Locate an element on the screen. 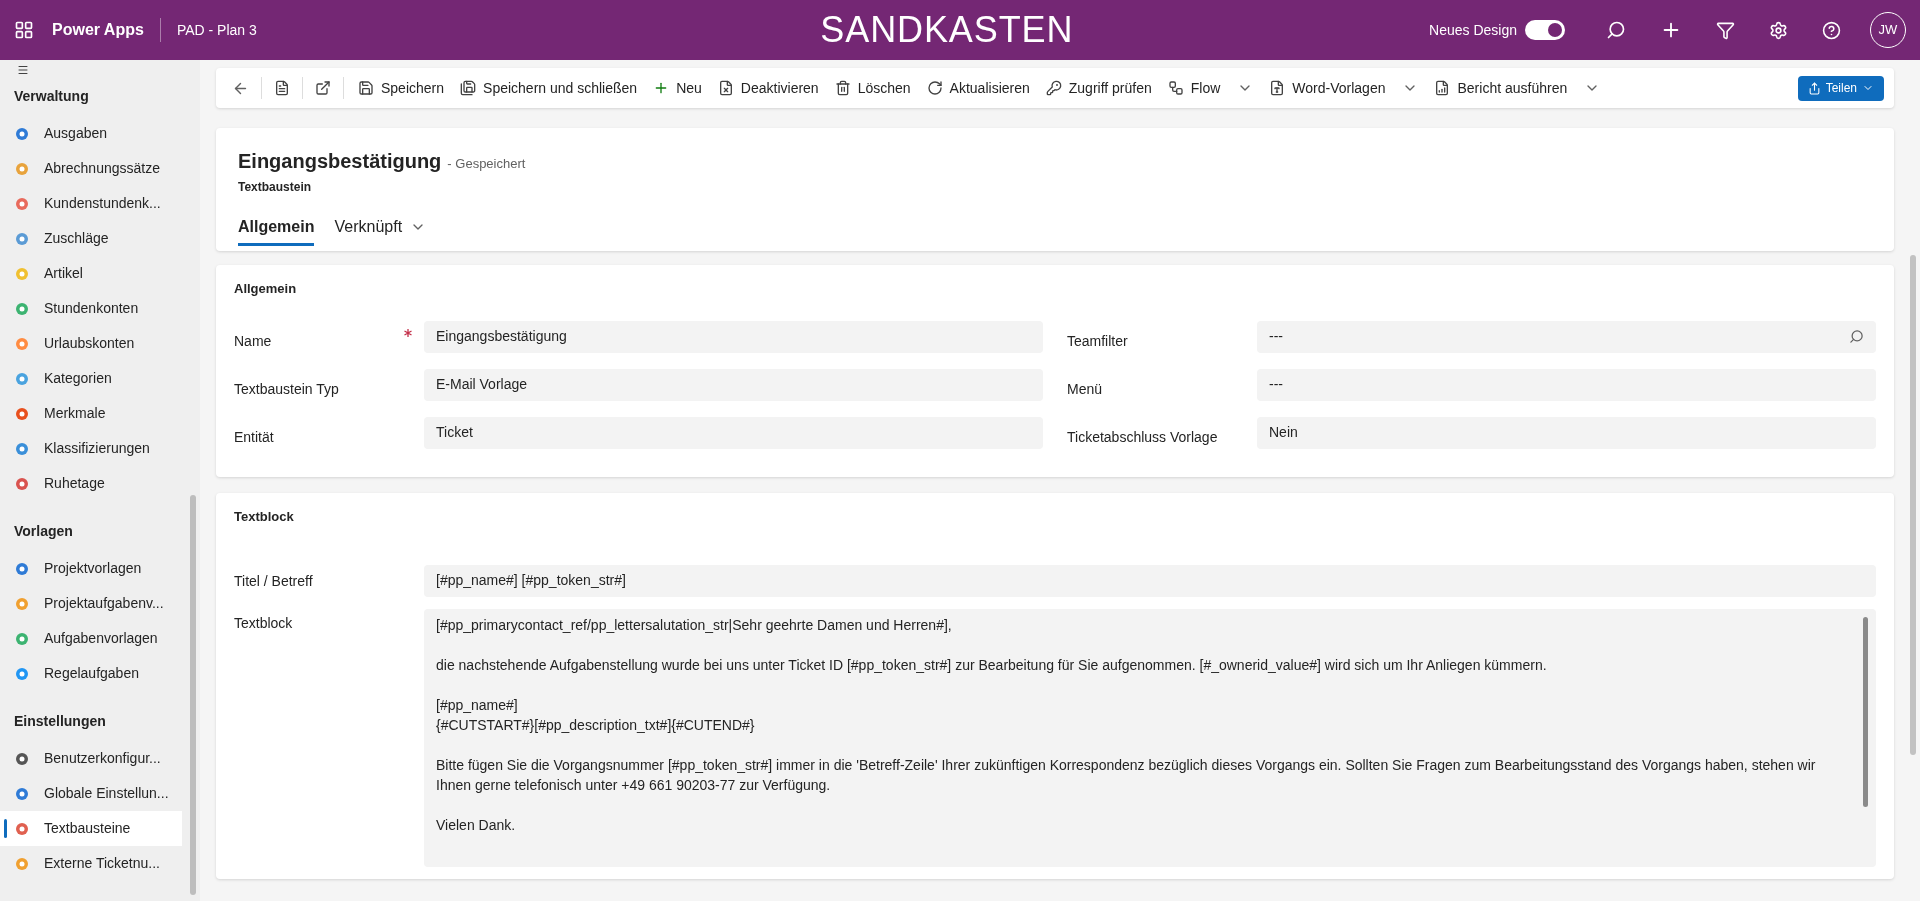  sidebar-item: Stundenkonten is located at coordinates (91, 308).